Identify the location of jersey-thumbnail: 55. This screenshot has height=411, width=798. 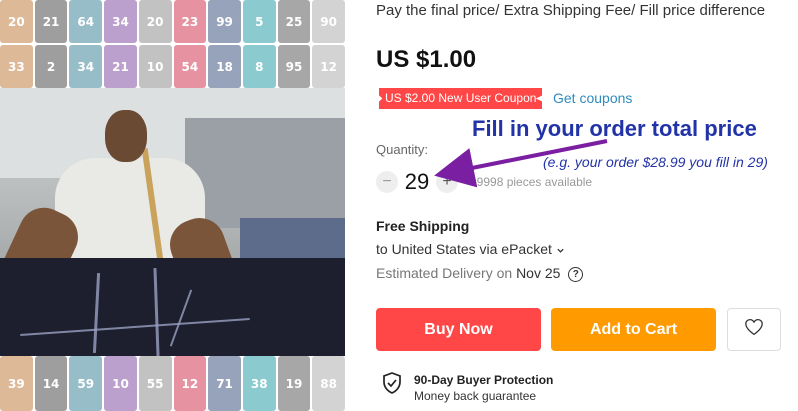
(155, 383).